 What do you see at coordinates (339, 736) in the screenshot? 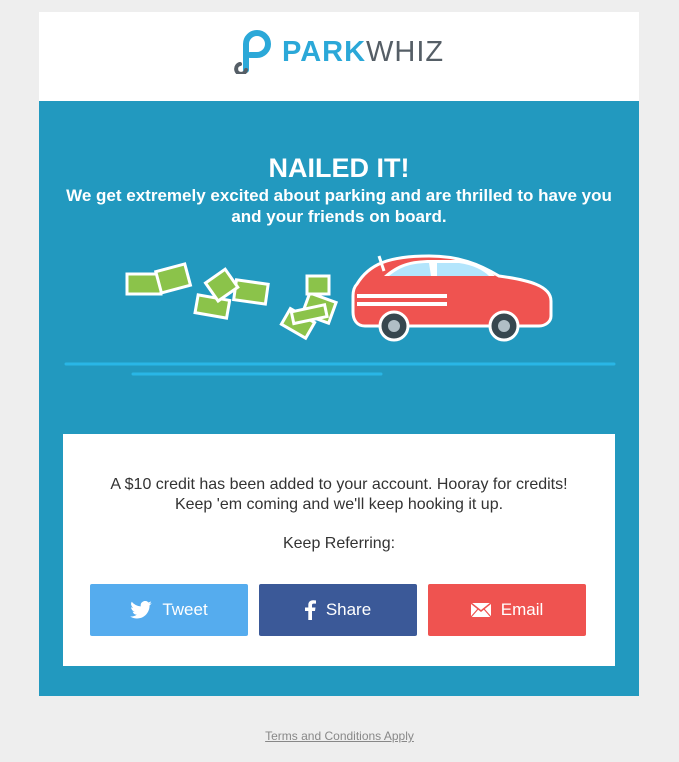
I see `terms-link: Terms and Conditions Apply` at bounding box center [339, 736].